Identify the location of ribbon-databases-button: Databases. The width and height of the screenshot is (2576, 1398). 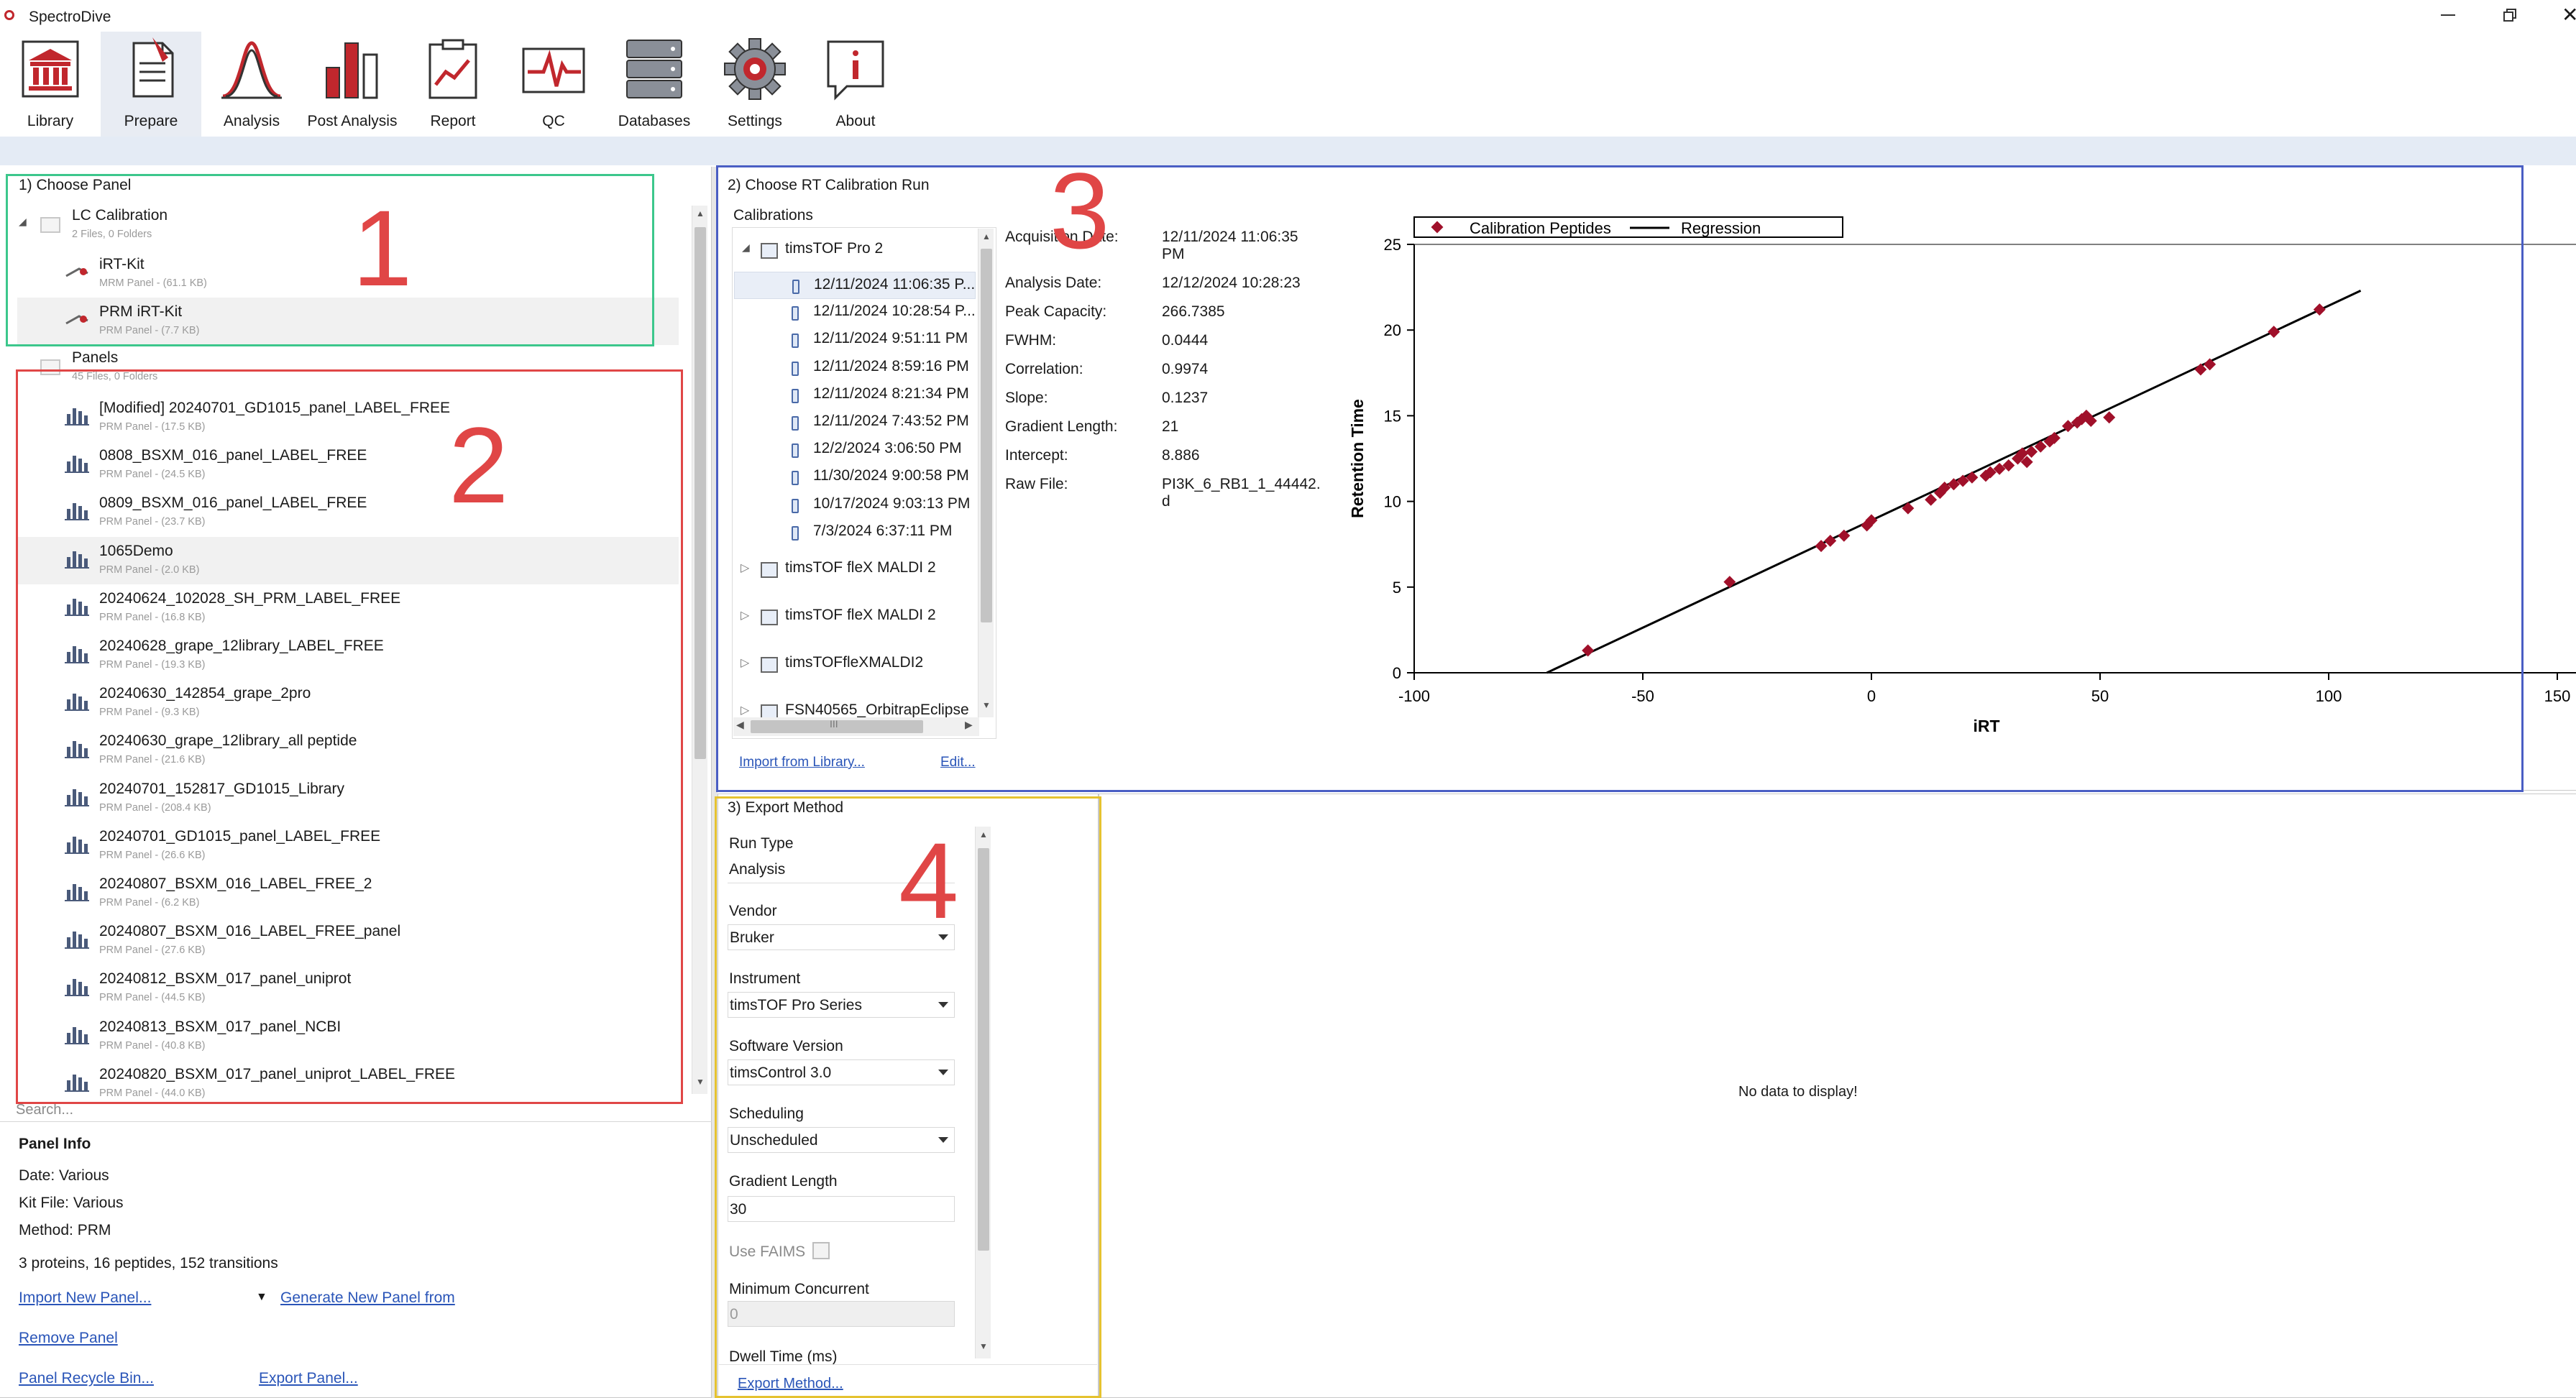
(654, 84).